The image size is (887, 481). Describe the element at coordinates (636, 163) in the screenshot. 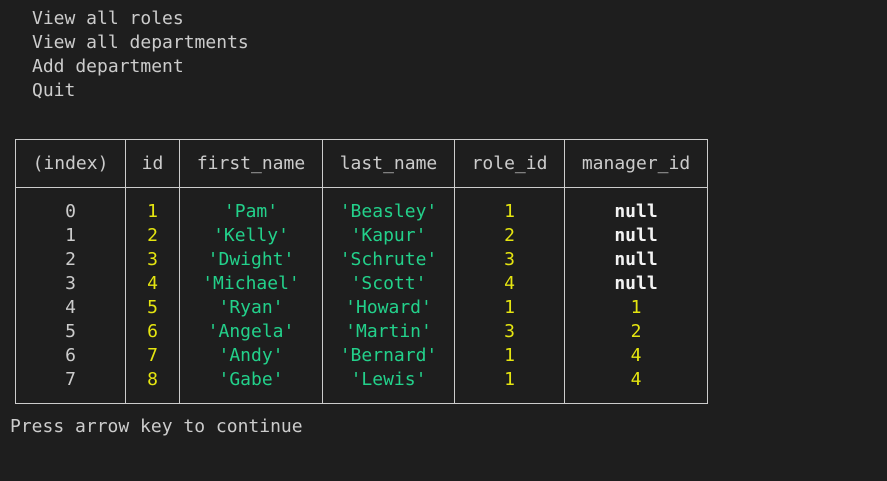

I see `column-header-manager-id: manager_id` at that location.